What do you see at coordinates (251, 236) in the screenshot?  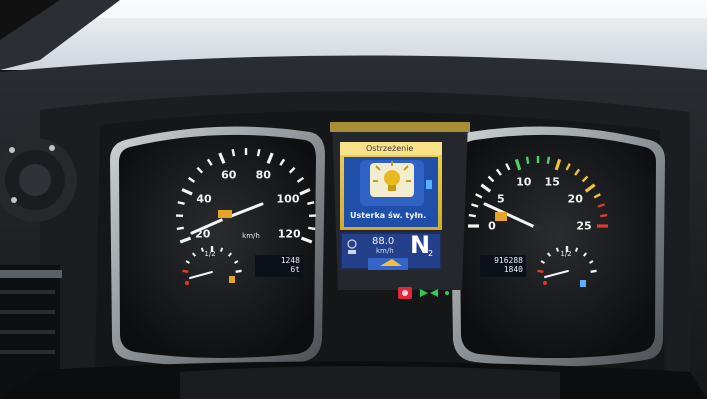 I see `speed-unit-label: km/h` at bounding box center [251, 236].